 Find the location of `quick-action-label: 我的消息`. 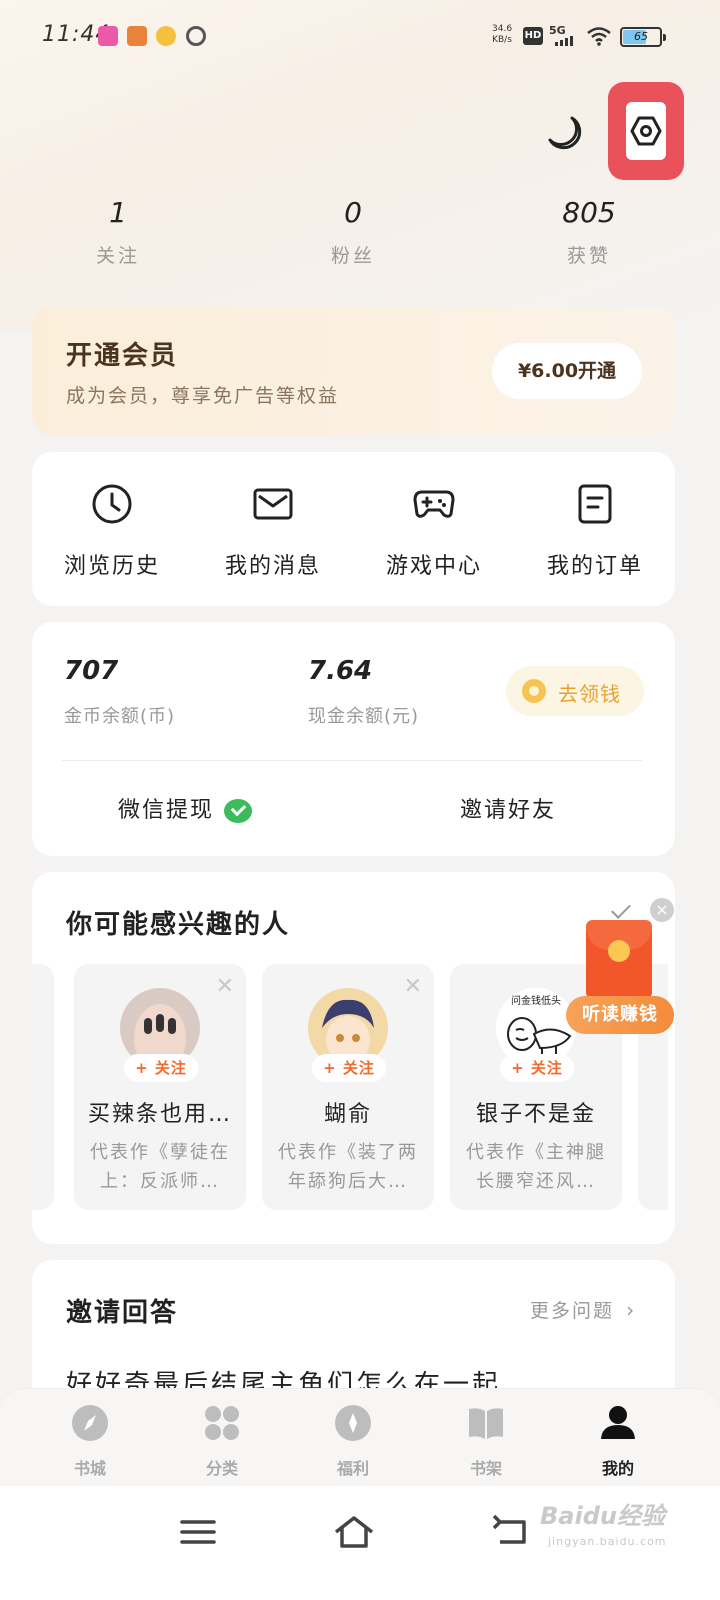

quick-action-label: 我的消息 is located at coordinates (272, 566).